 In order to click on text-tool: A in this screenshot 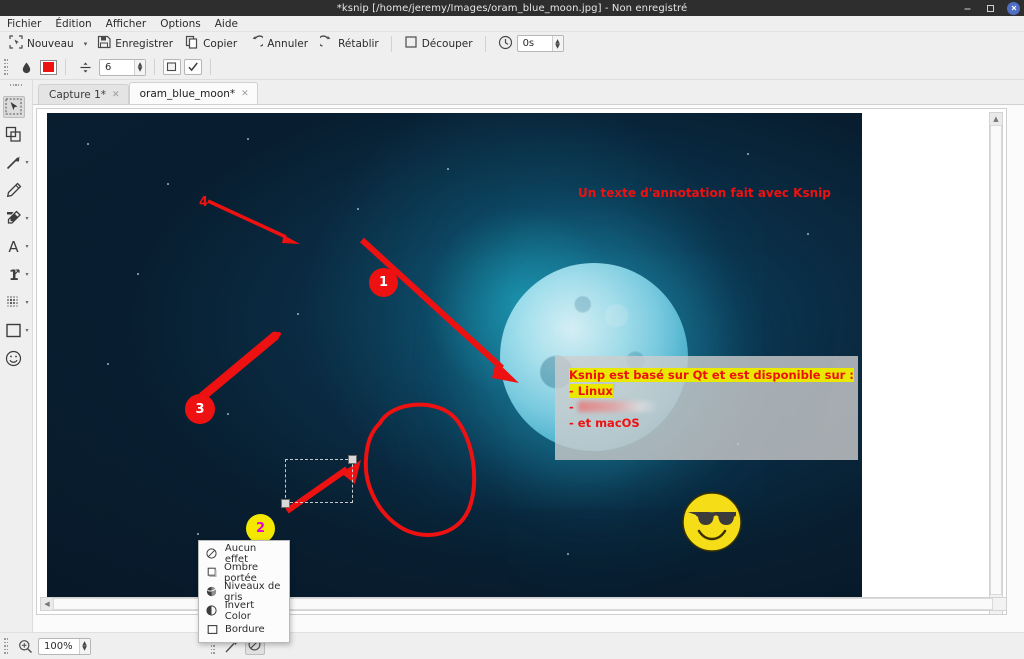, I will do `click(14, 247)`.